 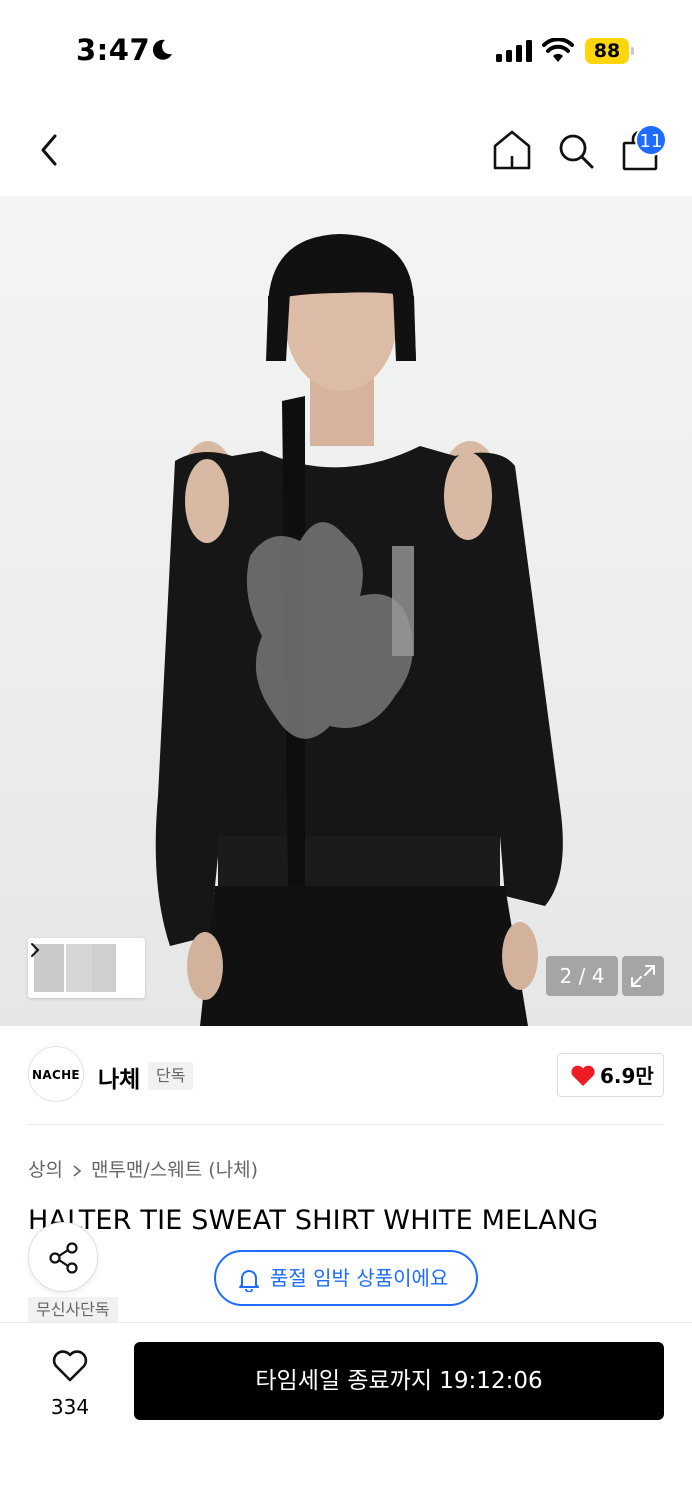 What do you see at coordinates (627, 1076) in the screenshot?
I see `brand-like-count: 6.9만` at bounding box center [627, 1076].